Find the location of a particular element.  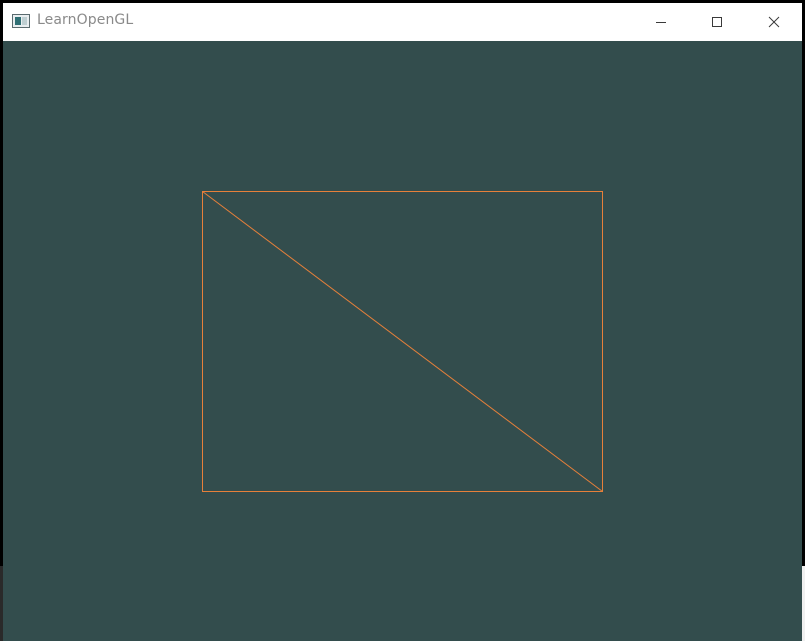

app-window-icon is located at coordinates (21, 21).